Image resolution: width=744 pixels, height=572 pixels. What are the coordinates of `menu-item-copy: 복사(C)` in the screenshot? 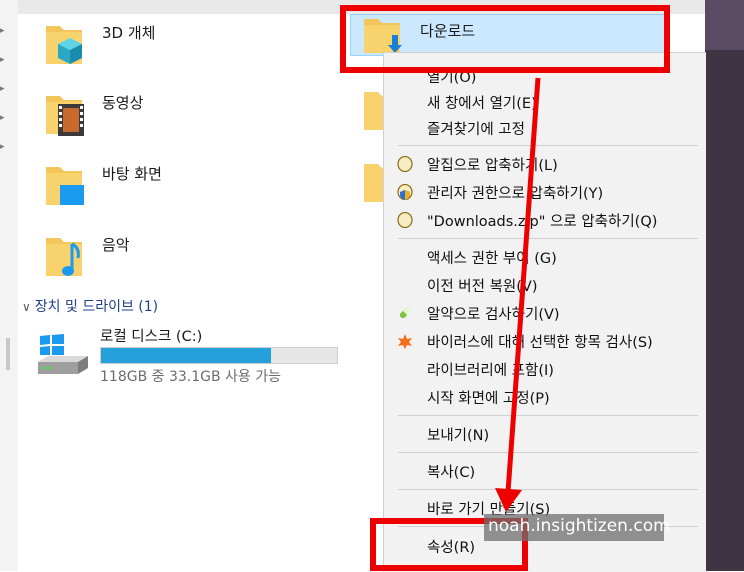 It's located at (545, 471).